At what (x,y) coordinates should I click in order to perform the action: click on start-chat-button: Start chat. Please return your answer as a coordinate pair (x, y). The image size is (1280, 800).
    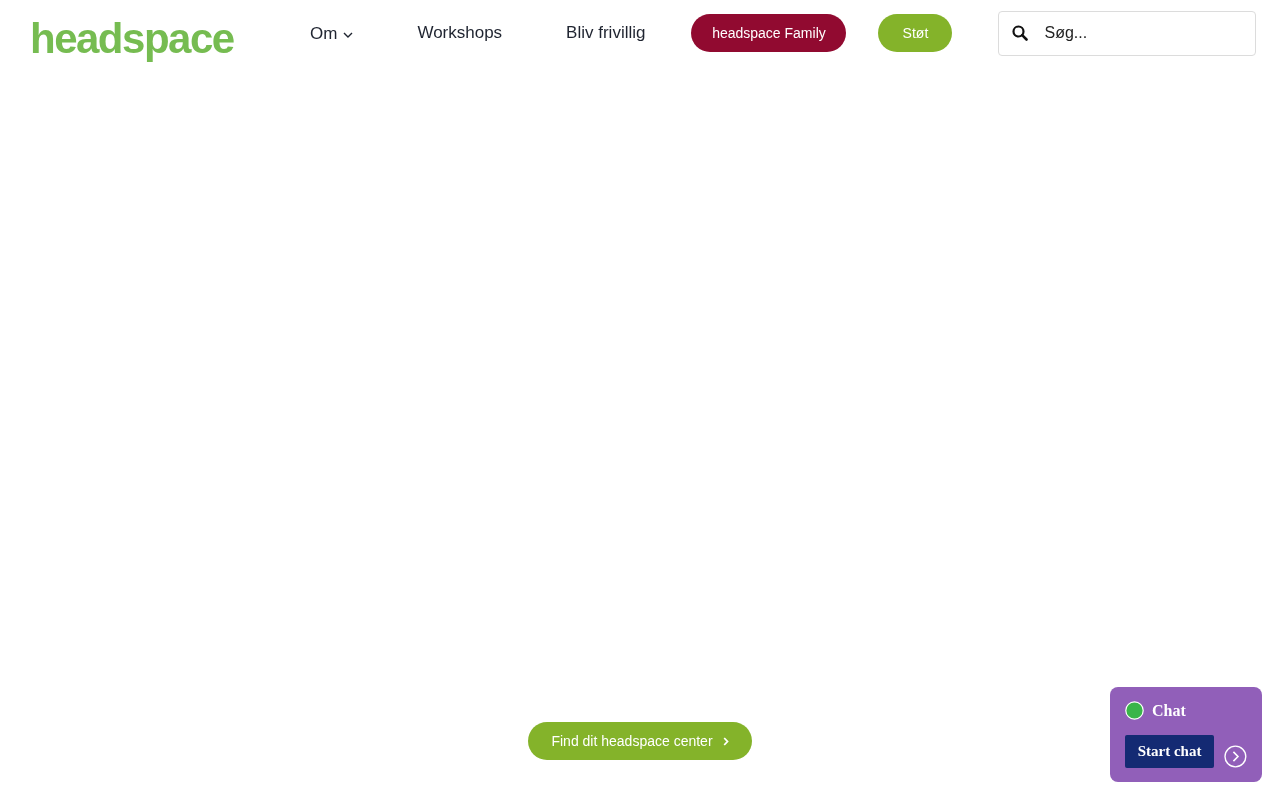
    Looking at the image, I should click on (1170, 751).